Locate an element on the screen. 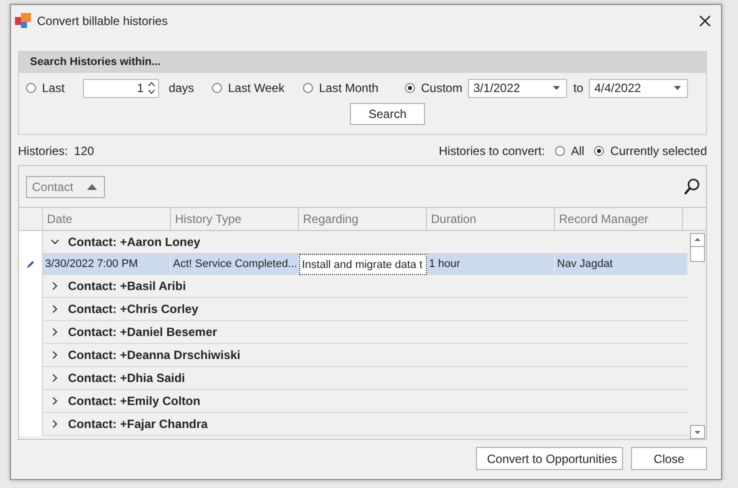 The width and height of the screenshot is (738, 488). window-title: Convert billable histories is located at coordinates (103, 21).